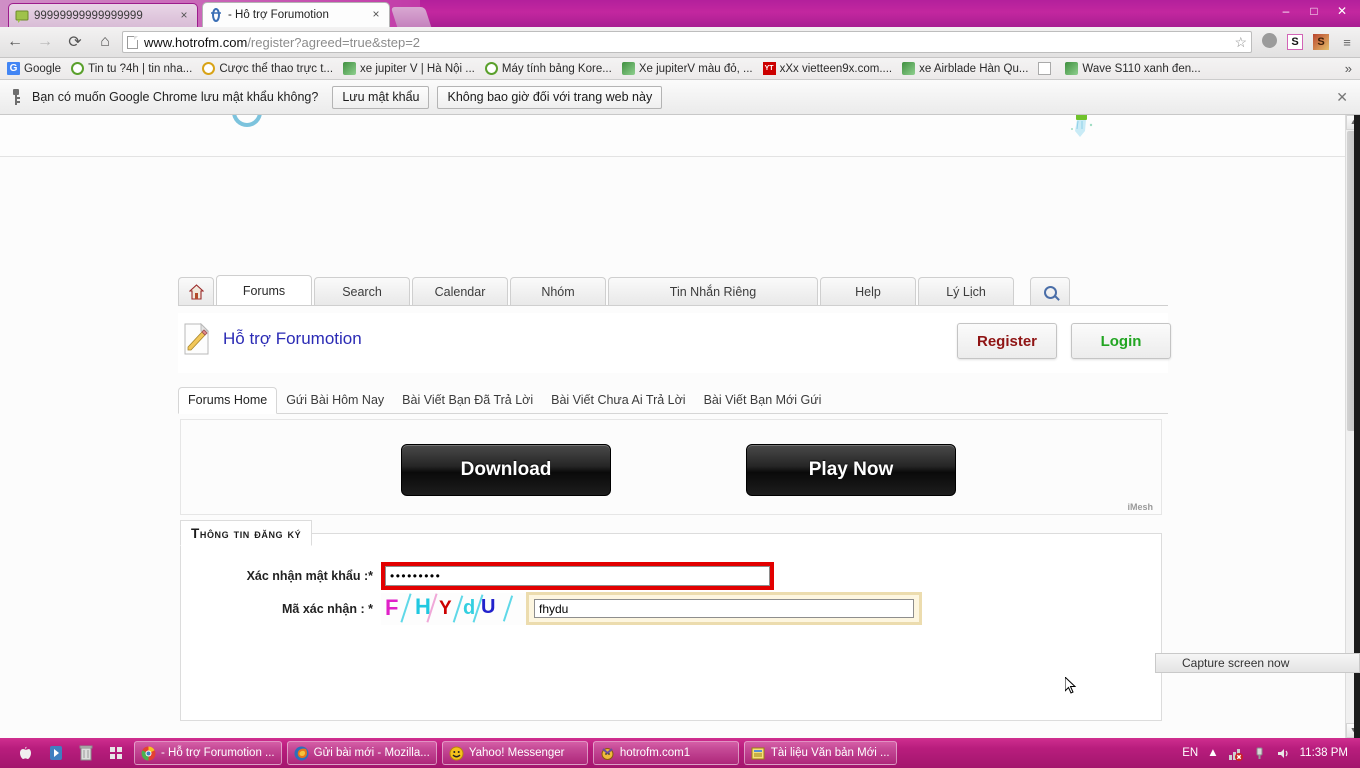  What do you see at coordinates (713, 291) in the screenshot?
I see `nav-tab-private-messages: Tin Nhắn Riêng` at bounding box center [713, 291].